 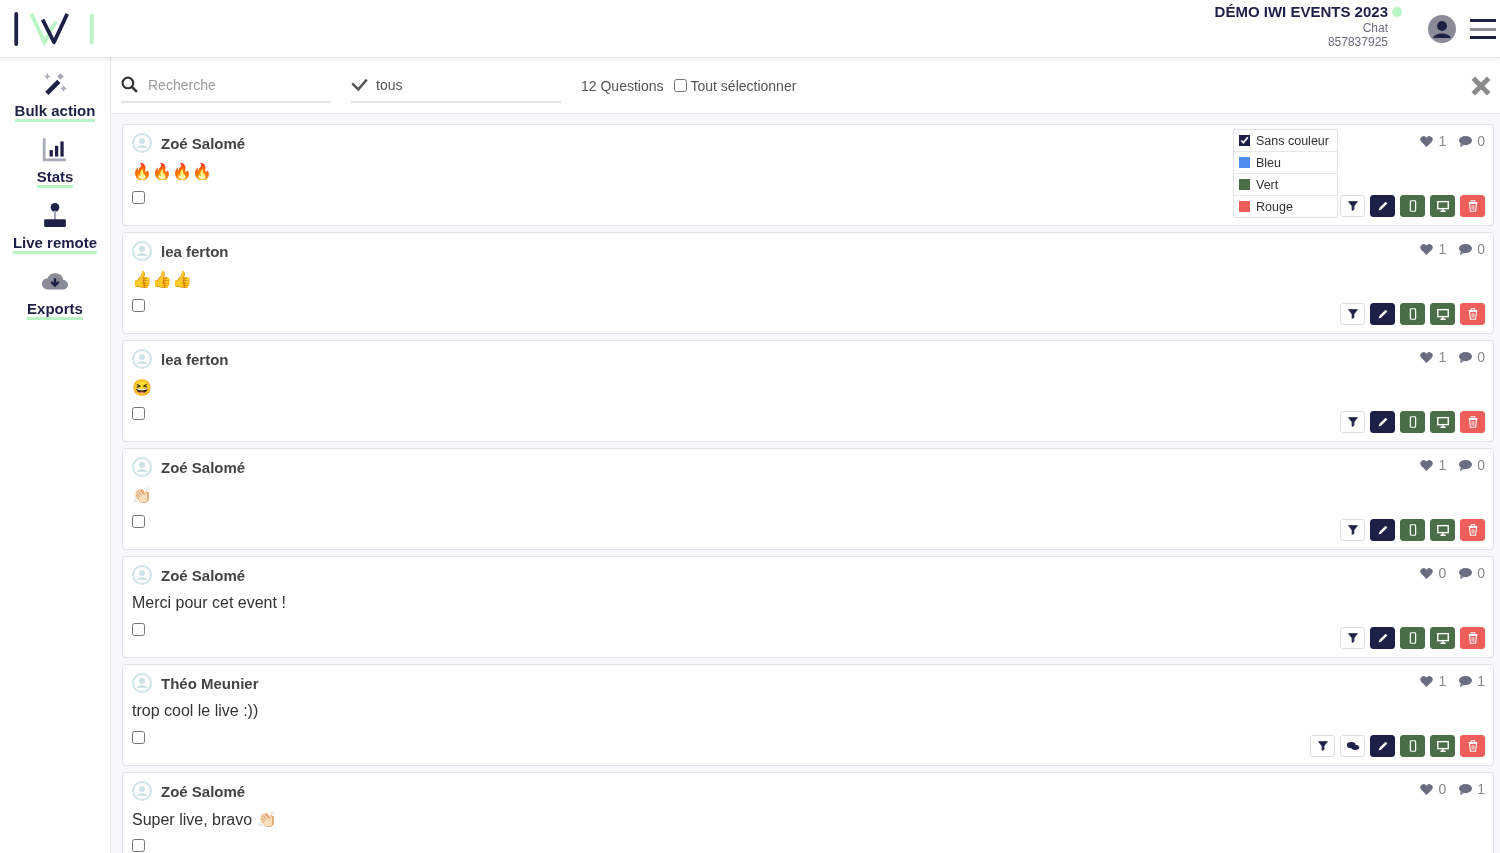 What do you see at coordinates (456, 85) in the screenshot?
I see `filter-dropdown: tous` at bounding box center [456, 85].